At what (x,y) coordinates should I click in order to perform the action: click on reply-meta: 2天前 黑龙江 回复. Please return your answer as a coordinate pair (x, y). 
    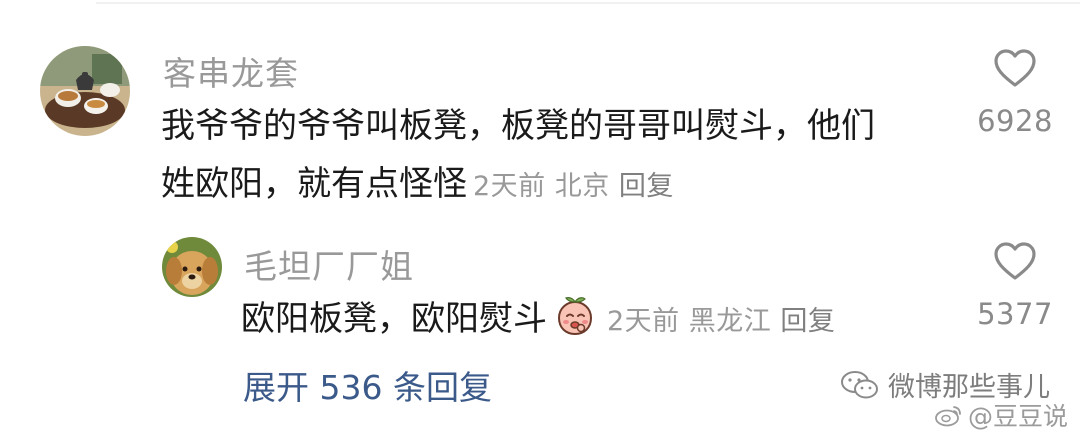
    Looking at the image, I should click on (721, 321).